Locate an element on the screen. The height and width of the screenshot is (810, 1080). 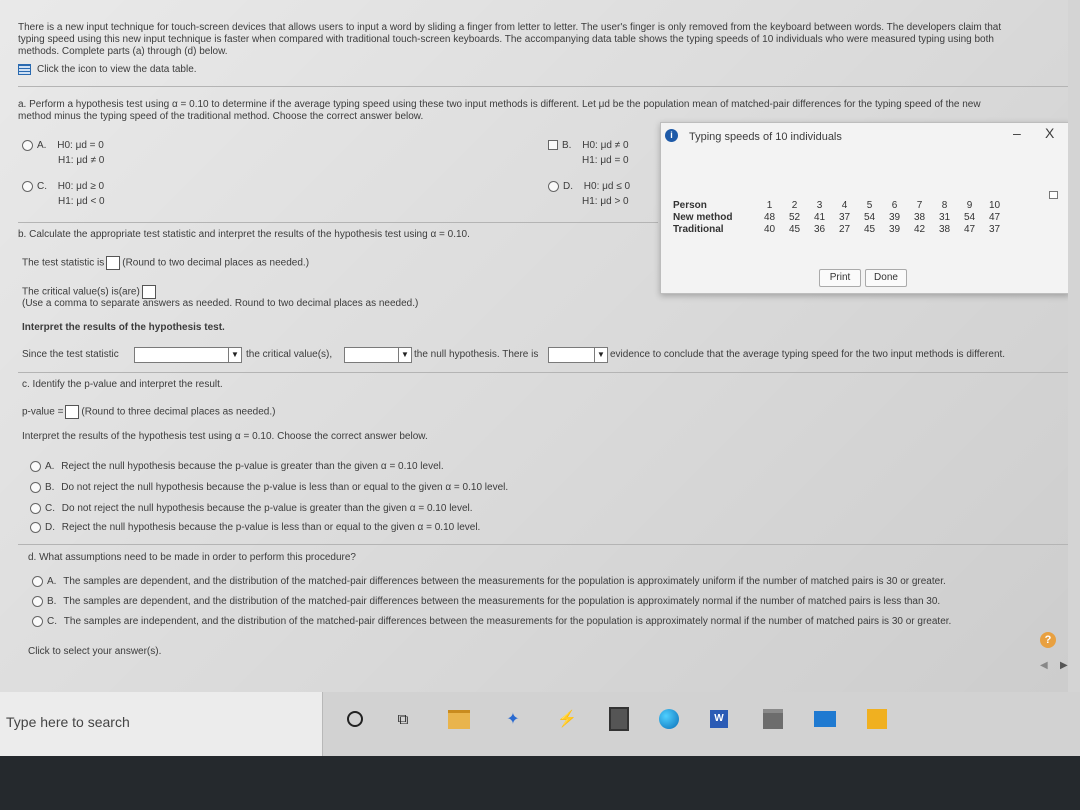
next-arrow-icon: ▶ is located at coordinates (1064, 666).